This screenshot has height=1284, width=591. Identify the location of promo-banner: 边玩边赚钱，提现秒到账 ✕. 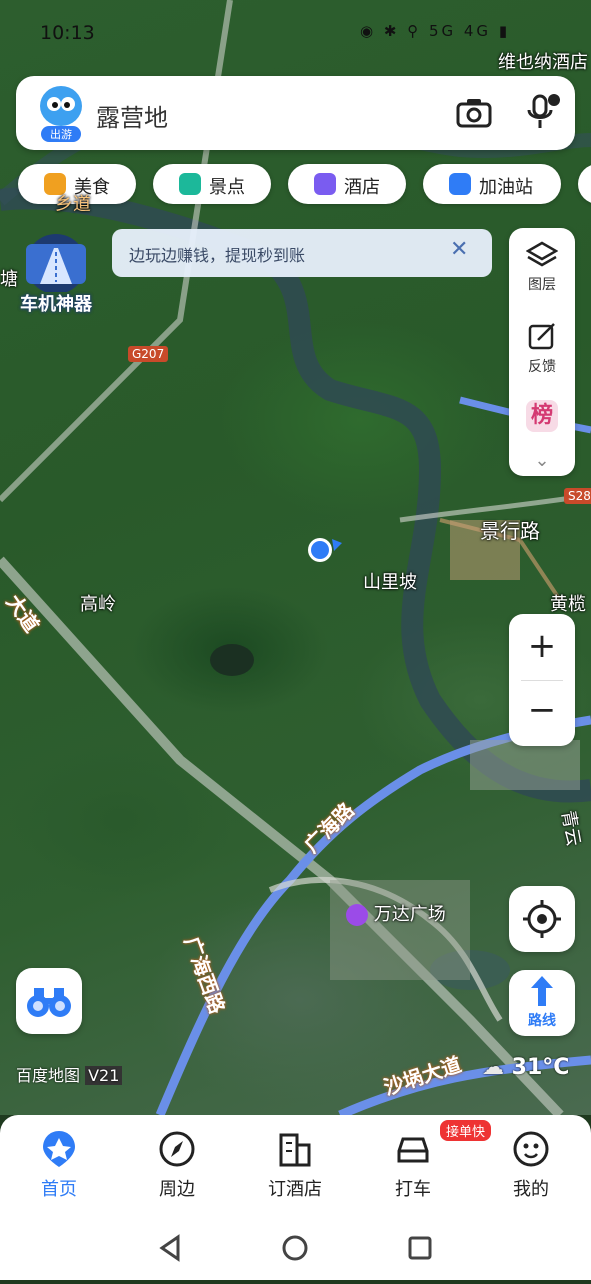
(302, 253).